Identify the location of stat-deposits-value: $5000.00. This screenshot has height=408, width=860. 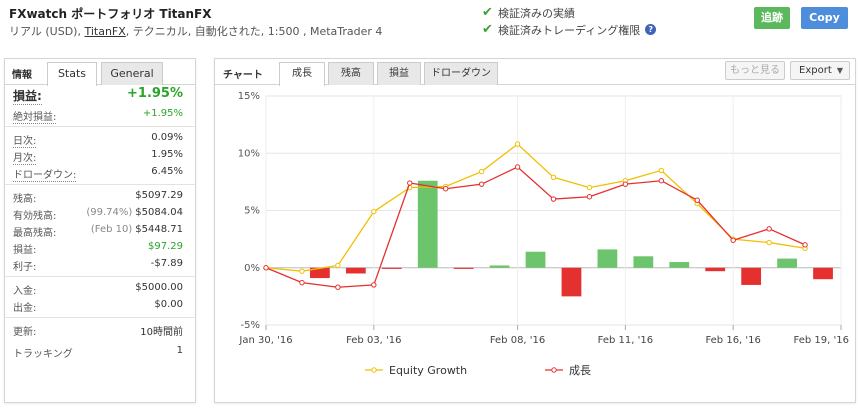
(159, 287).